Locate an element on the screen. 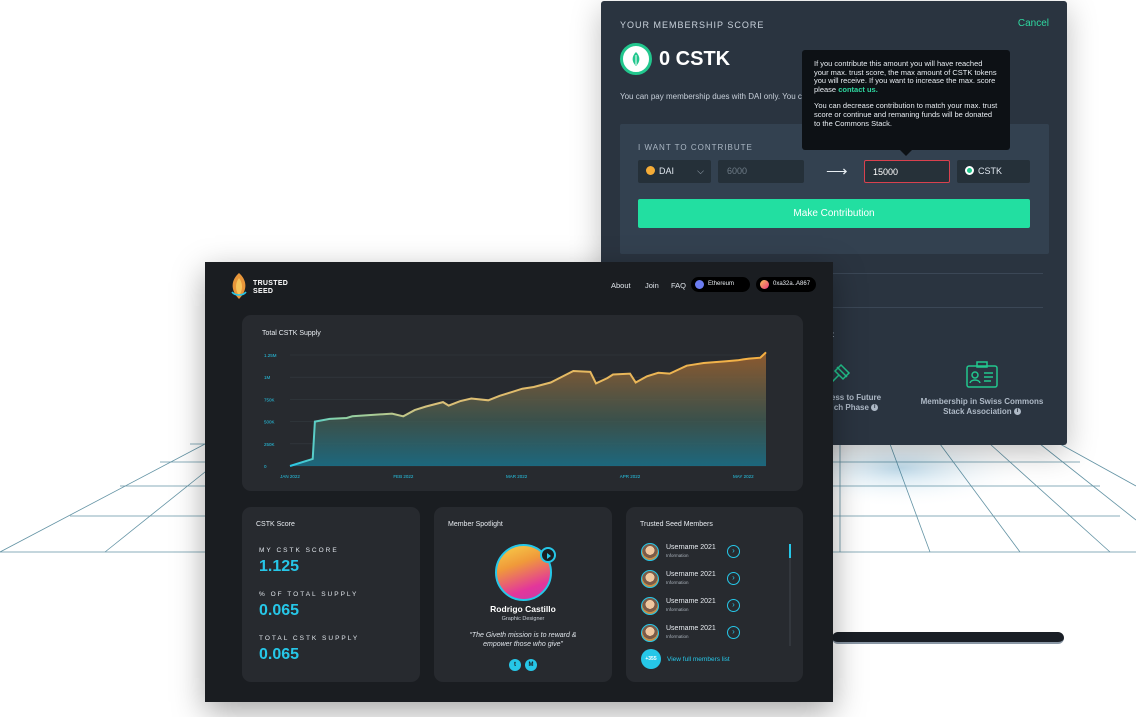 The height and width of the screenshot is (717, 1136). more-members-badge: +355 is located at coordinates (651, 659).